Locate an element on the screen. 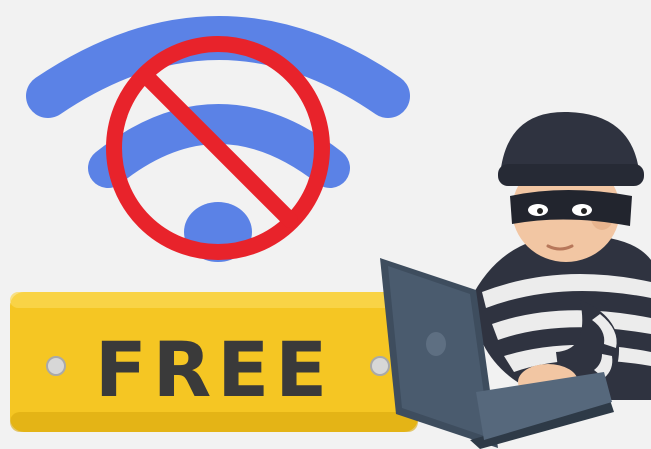 Image resolution: width=651 pixels, height=449 pixels. laptop-logo is located at coordinates (436, 344).